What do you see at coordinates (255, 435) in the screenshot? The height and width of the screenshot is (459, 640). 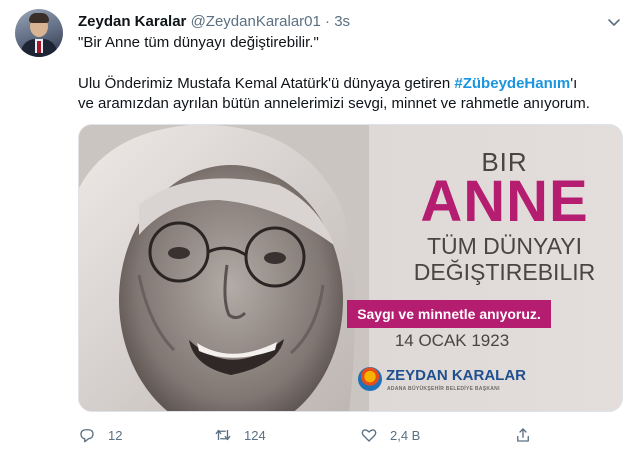 I see `retweet-count: 124` at bounding box center [255, 435].